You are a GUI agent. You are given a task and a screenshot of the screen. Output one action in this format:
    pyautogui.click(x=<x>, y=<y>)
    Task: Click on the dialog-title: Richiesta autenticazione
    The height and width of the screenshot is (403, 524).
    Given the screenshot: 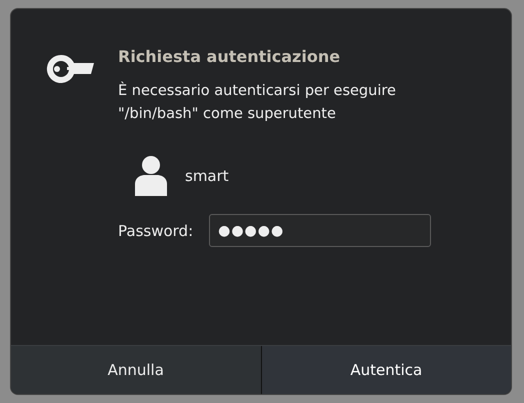 What is the action you would take?
    pyautogui.click(x=230, y=56)
    